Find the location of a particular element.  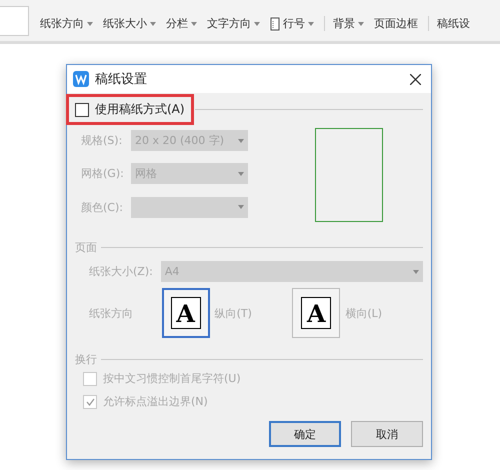

use-grid-checkbox: 使用稿纸方式(A) is located at coordinates (130, 109).